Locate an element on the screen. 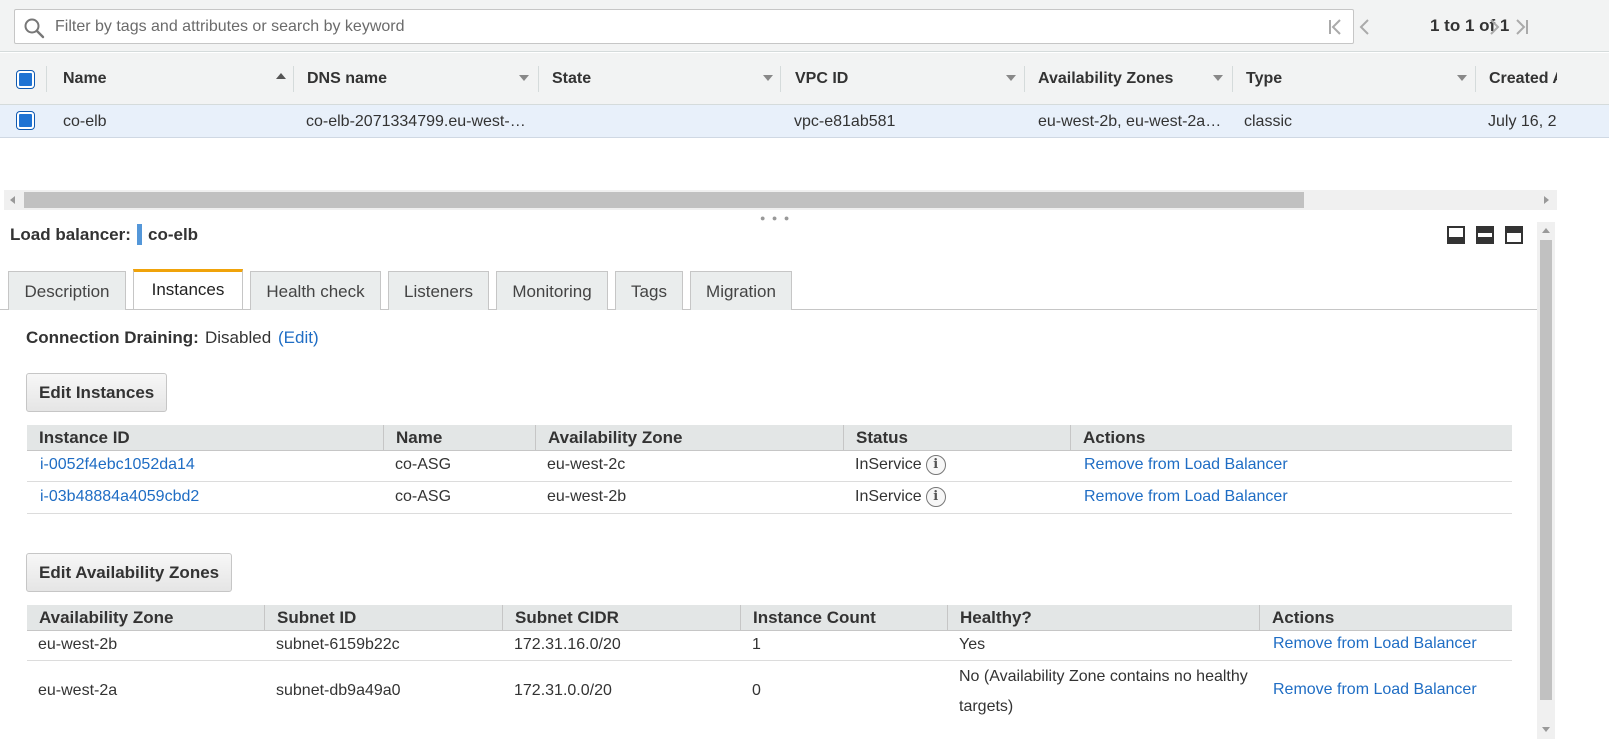  next-page-icon is located at coordinates (1494, 27).